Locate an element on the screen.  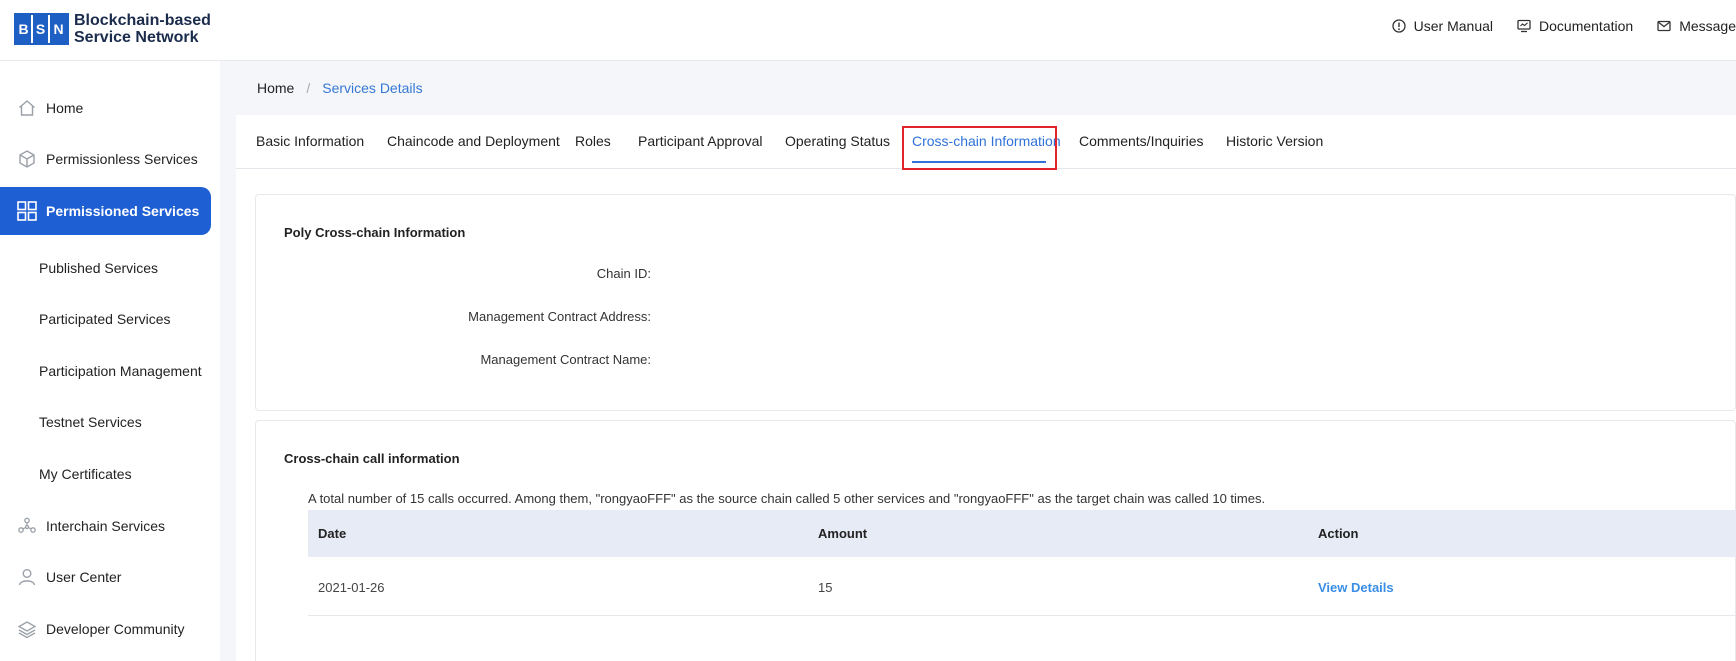
sidebar-item-label: Interchain Services is located at coordinates (106, 526).